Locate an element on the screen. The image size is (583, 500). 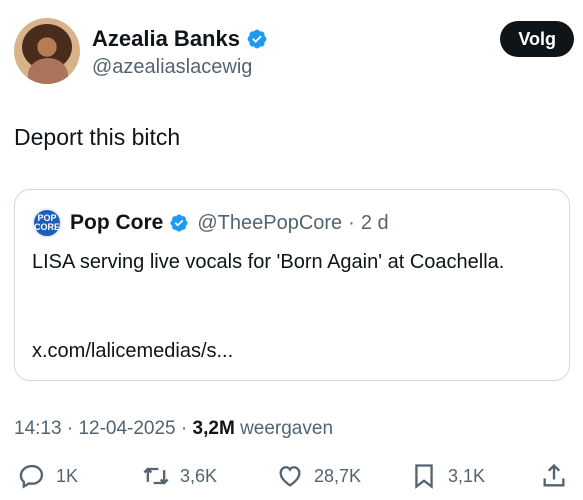
author-name-row: Azealia Banks is located at coordinates (180, 39).